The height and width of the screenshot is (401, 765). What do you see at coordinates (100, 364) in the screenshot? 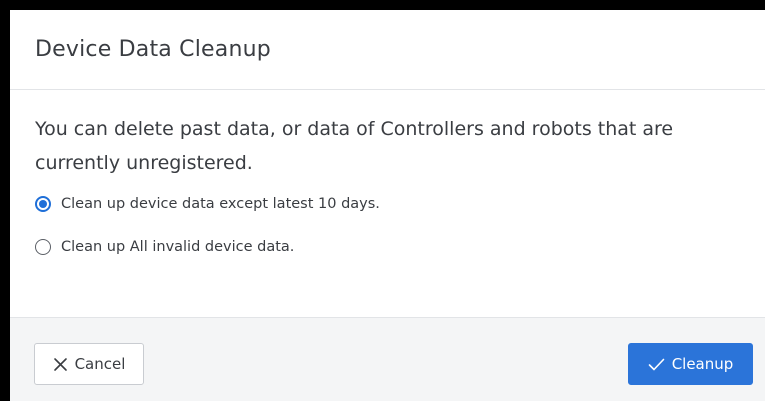
I see `cancel-label: Cancel` at bounding box center [100, 364].